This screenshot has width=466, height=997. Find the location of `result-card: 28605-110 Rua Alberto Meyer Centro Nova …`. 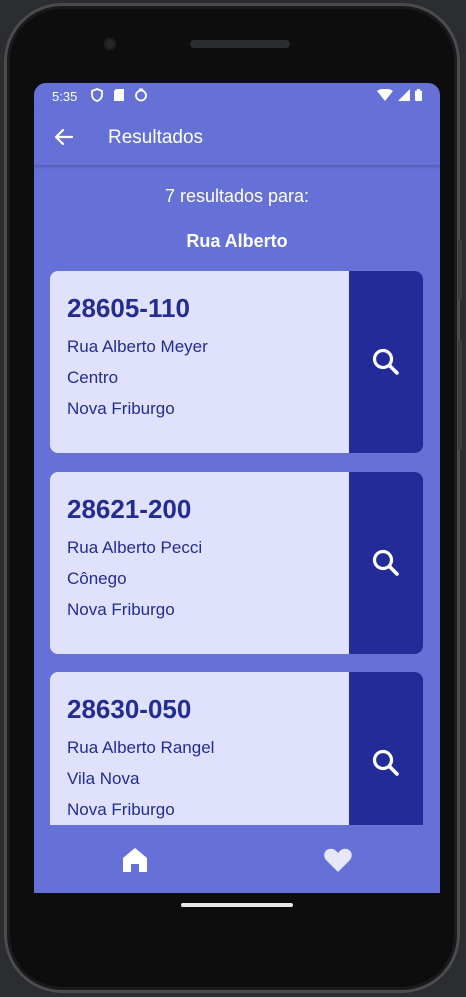

result-card: 28605-110 Rua Alberto Meyer Centro Nova … is located at coordinates (236, 362).